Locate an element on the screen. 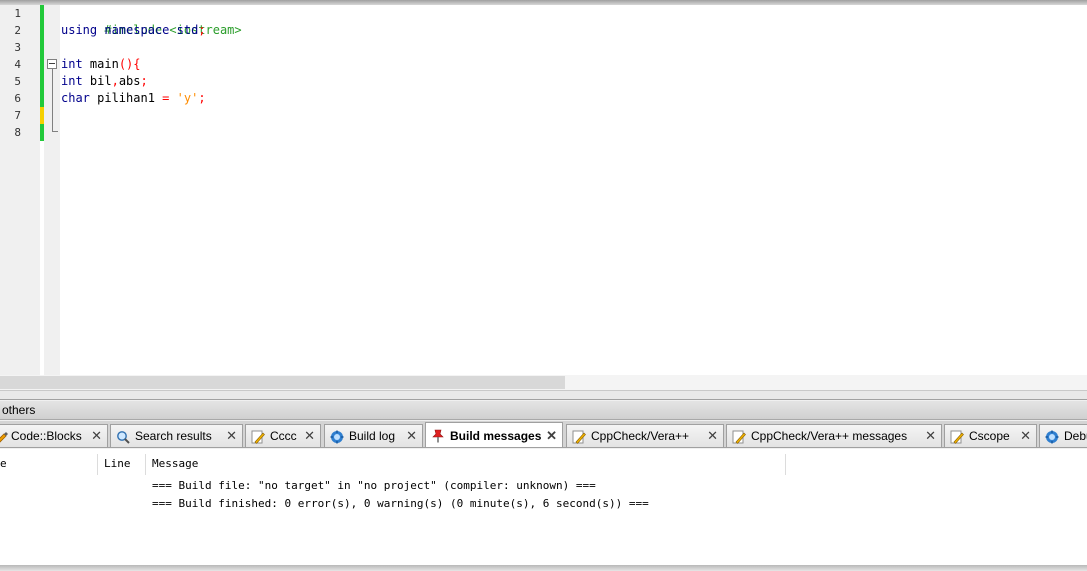  tab-build-log: Build log ✕ is located at coordinates (373, 435).